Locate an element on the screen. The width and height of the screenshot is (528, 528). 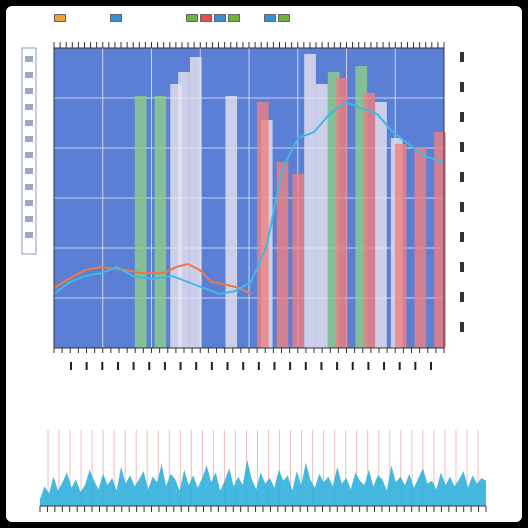
bottom-chart is located at coordinates (263, 471).